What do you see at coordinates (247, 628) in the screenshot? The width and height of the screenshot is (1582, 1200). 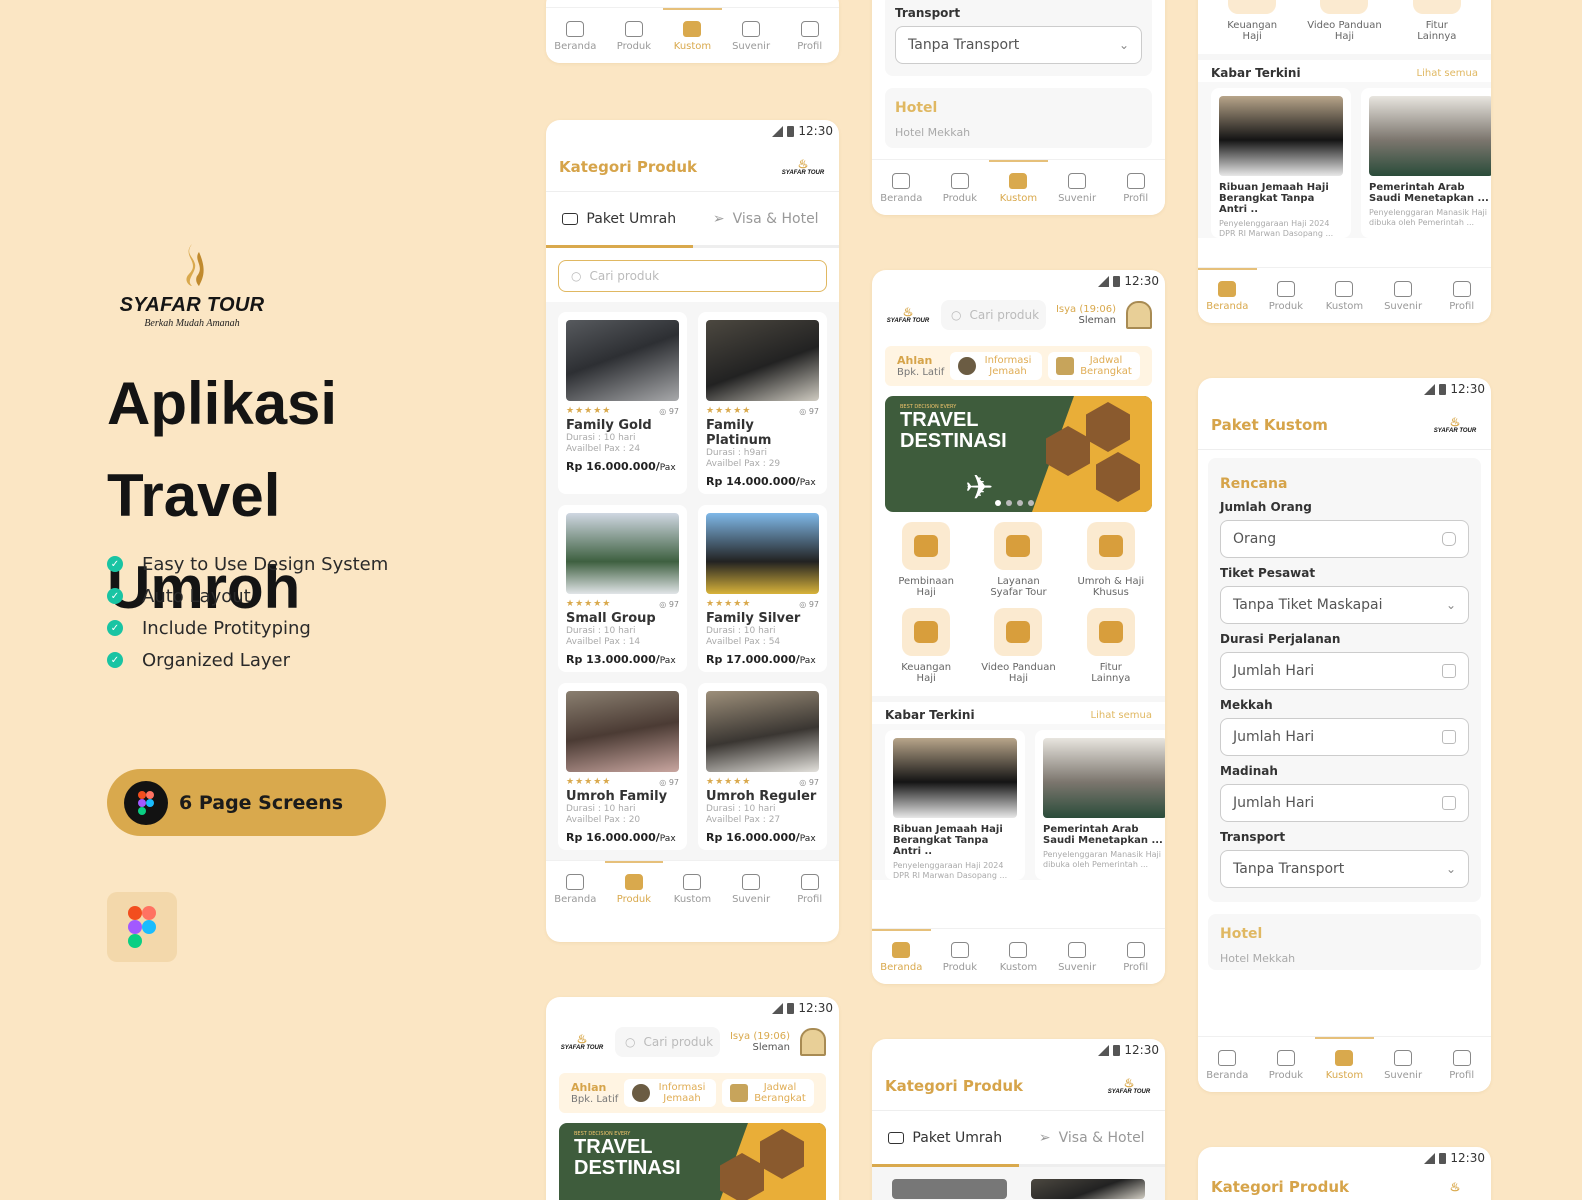 I see `feature-item: ✓ Include Protityping` at bounding box center [247, 628].